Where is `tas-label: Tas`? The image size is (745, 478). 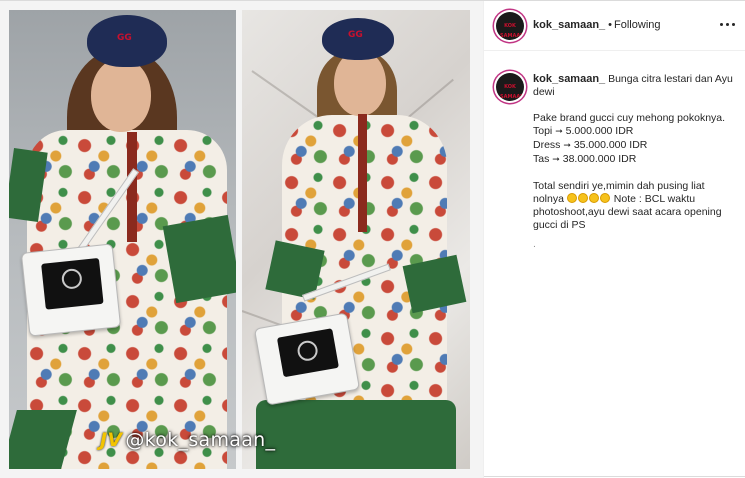 tas-label: Tas is located at coordinates (541, 159).